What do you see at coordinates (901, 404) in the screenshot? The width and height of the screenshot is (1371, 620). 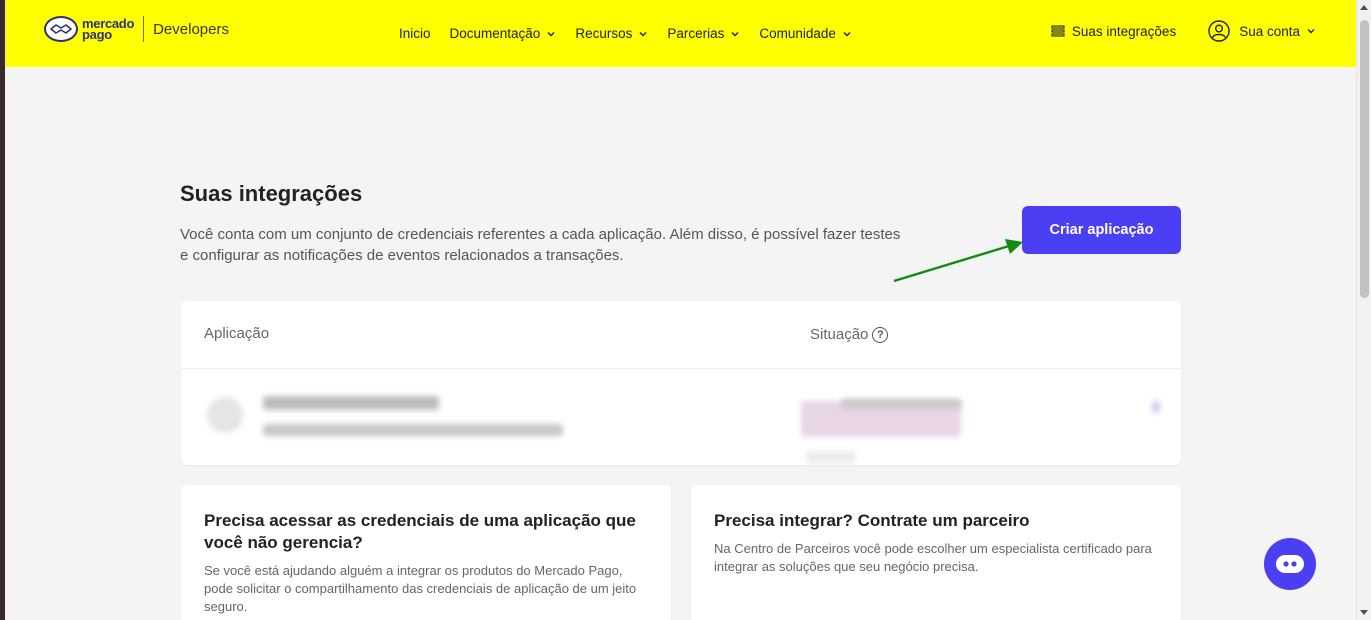 I see `redacted-status-text` at bounding box center [901, 404].